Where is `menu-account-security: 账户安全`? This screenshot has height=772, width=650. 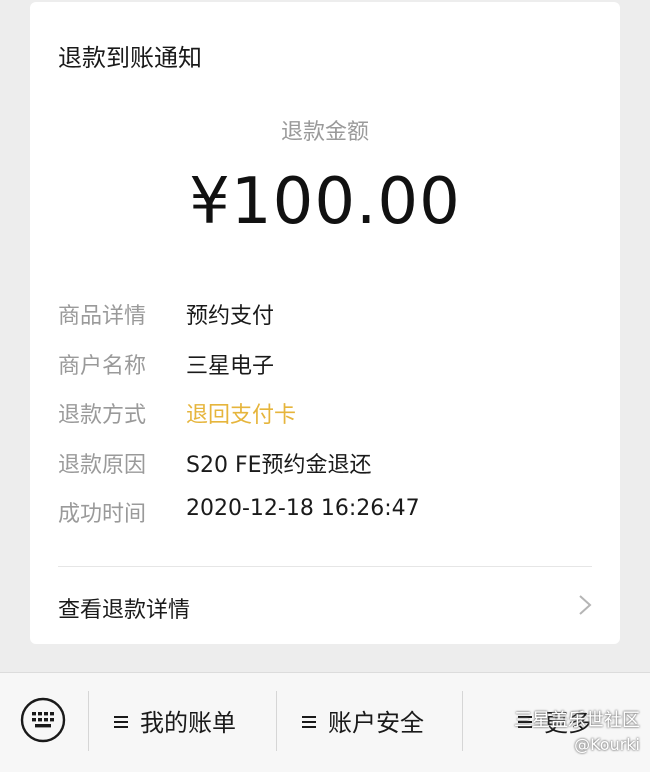 menu-account-security: 账户安全 is located at coordinates (363, 723).